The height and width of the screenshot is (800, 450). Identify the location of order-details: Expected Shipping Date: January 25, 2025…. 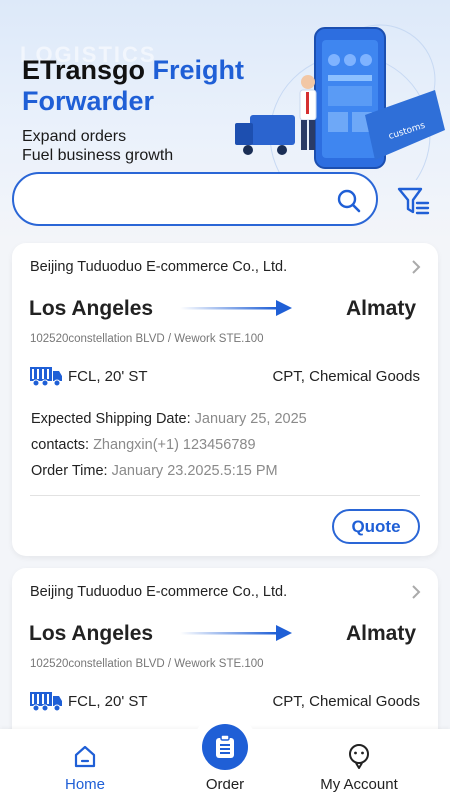
(169, 445).